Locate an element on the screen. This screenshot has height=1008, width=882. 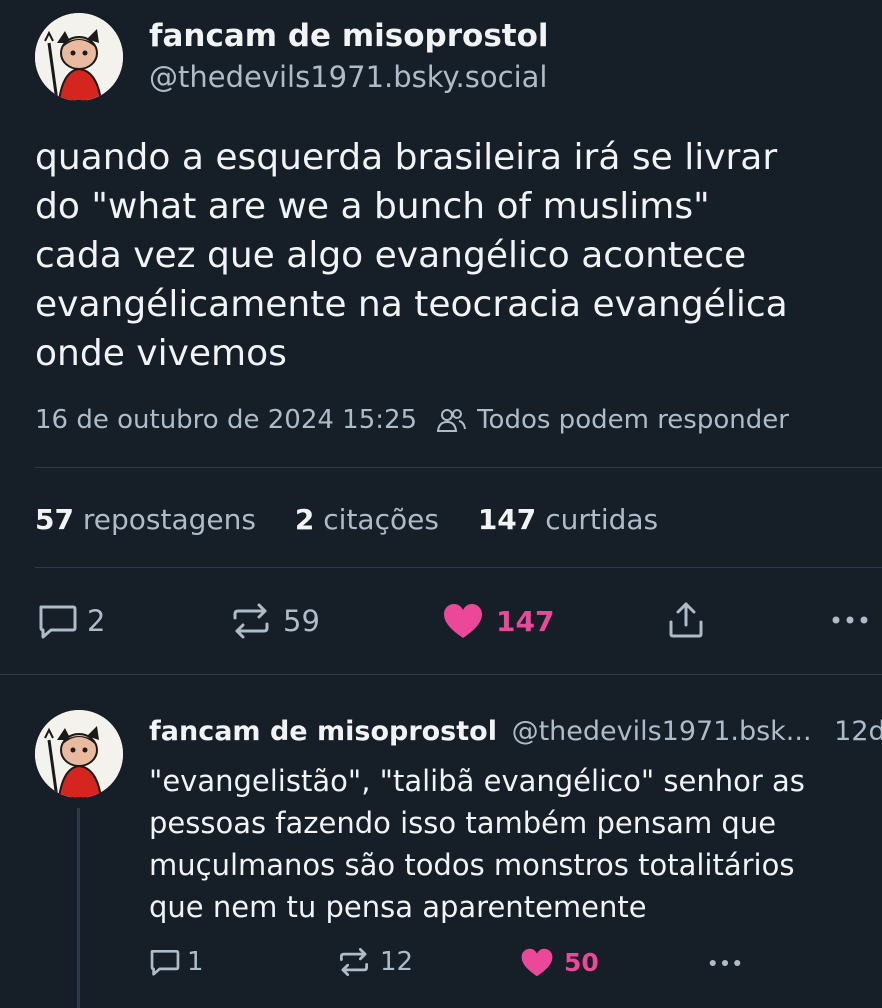
reposts-stat: 57 repostagens is located at coordinates (145, 519).